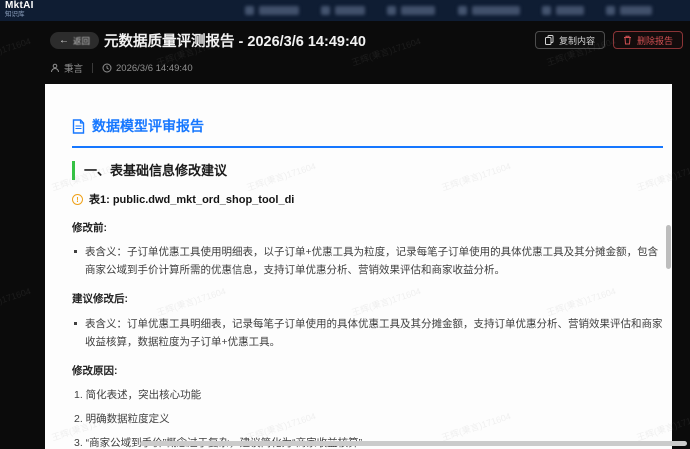 The image size is (690, 449). I want to click on back-button: ← 返回, so click(75, 40).